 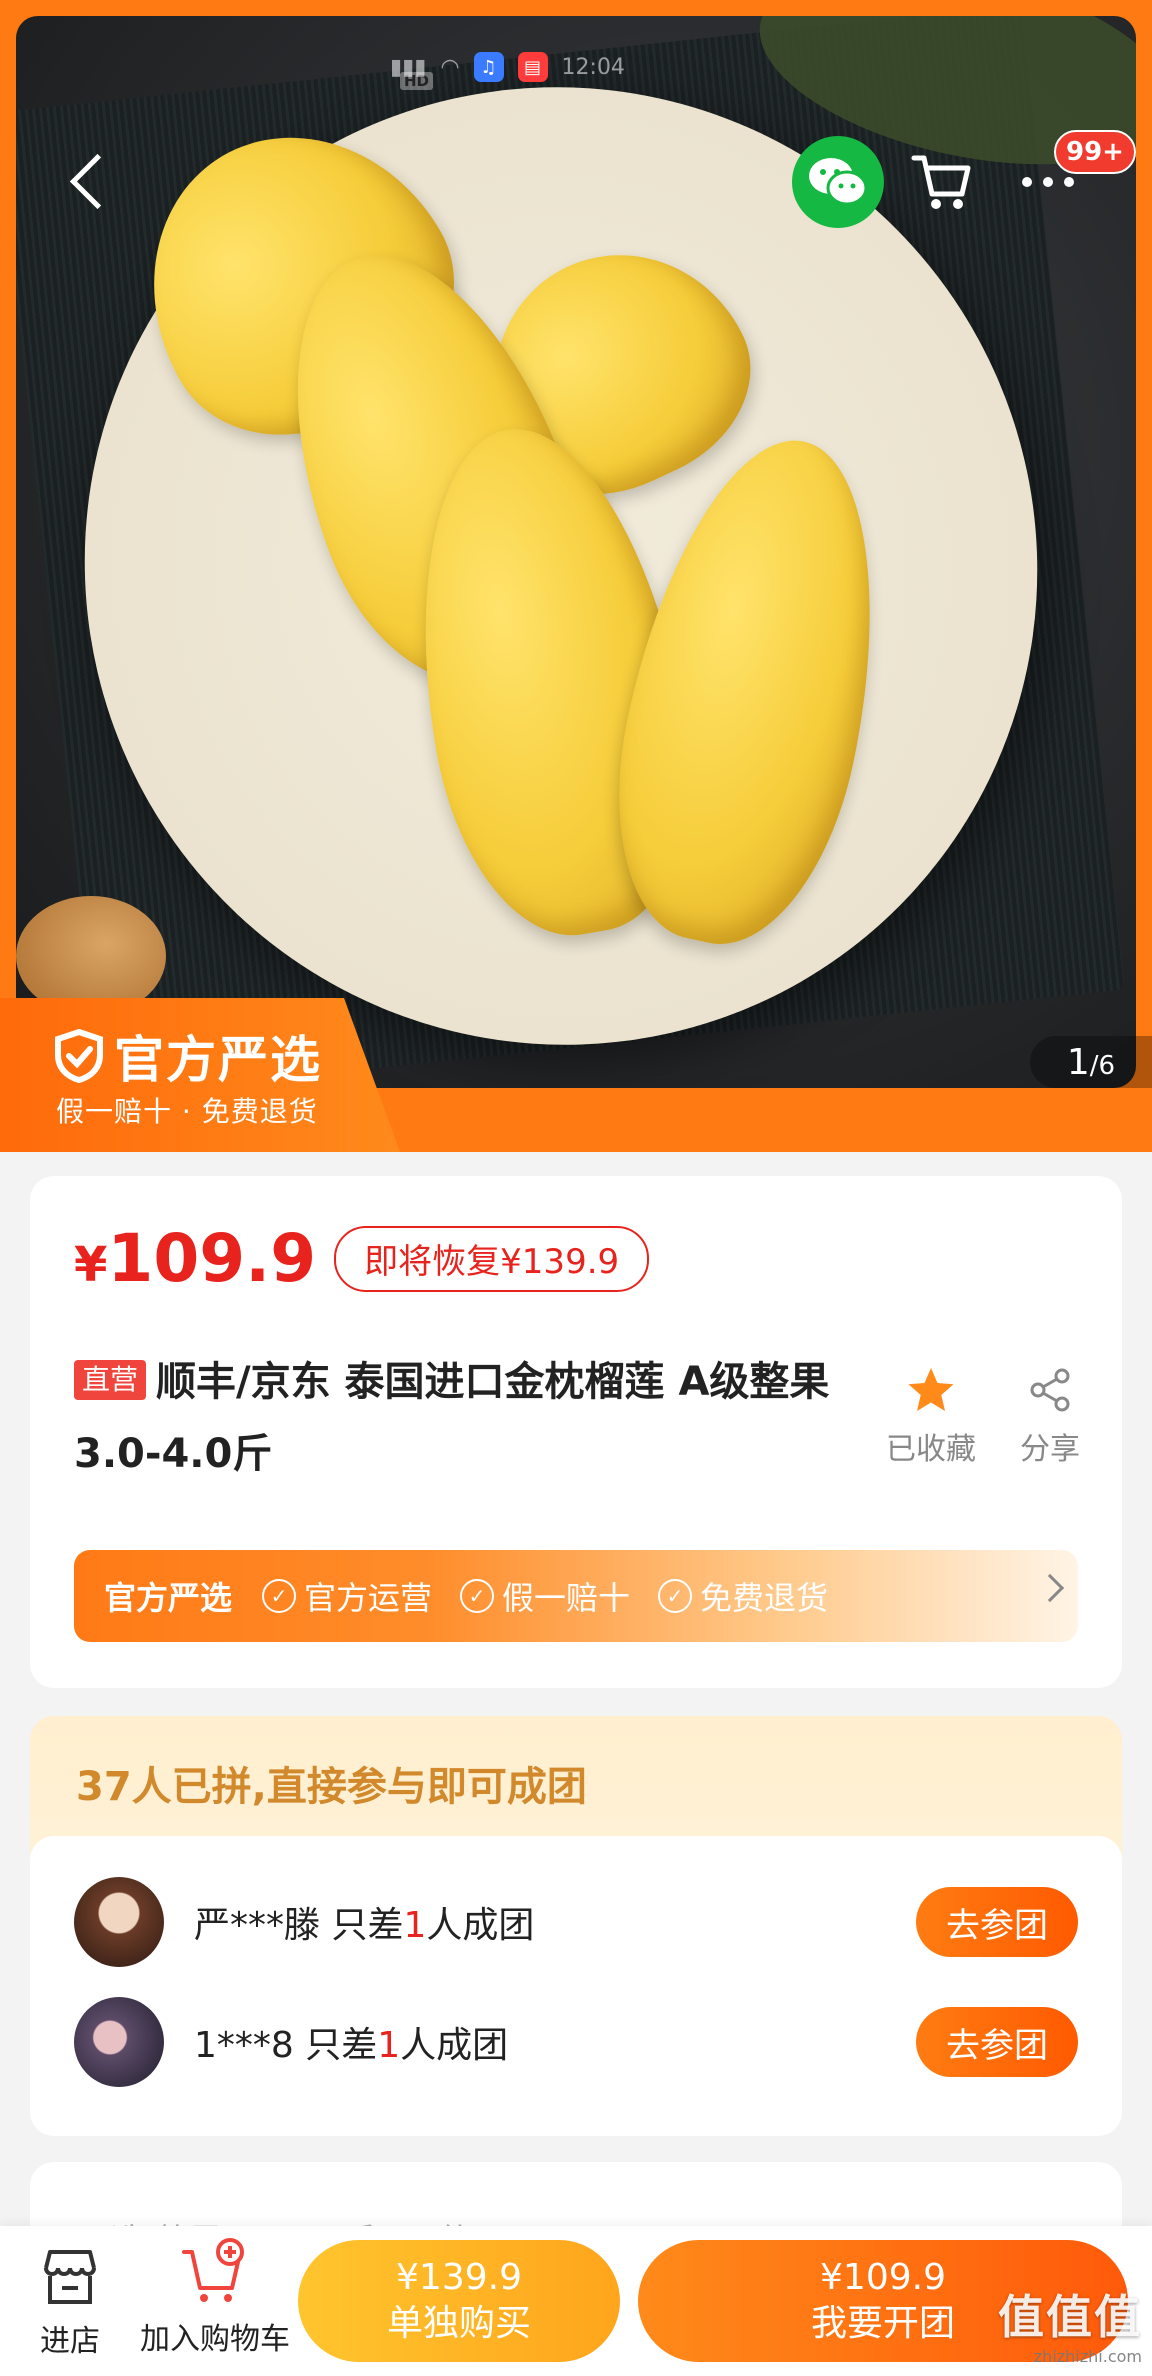 What do you see at coordinates (566, 1598) in the screenshot?
I see `assurance-item-label: 假一赔十` at bounding box center [566, 1598].